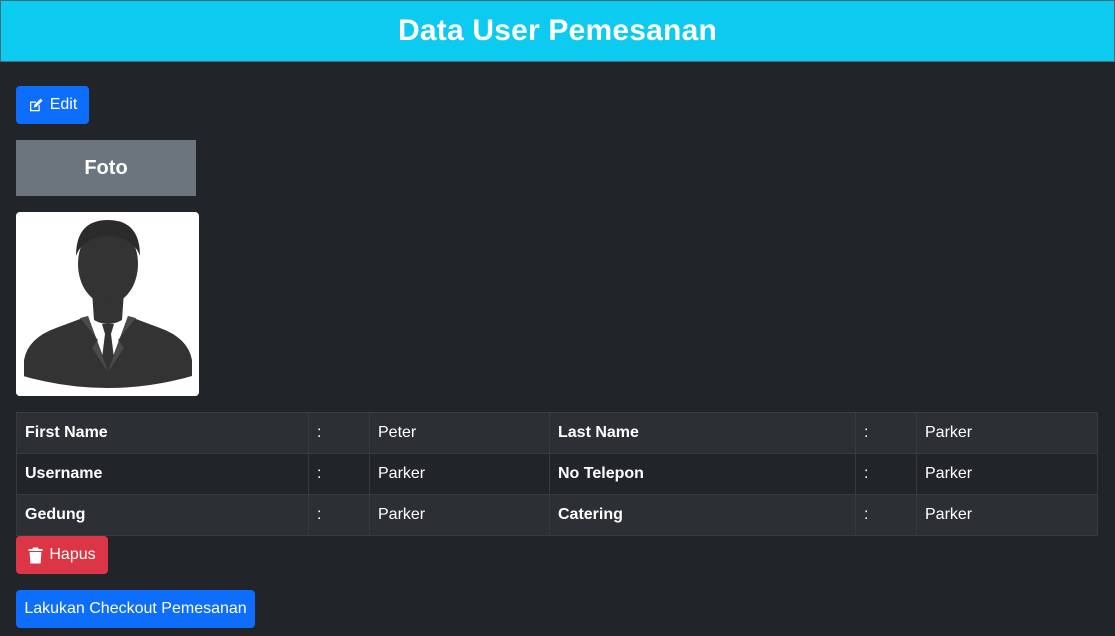  What do you see at coordinates (459, 515) in the screenshot?
I see `gedung-value: Parker` at bounding box center [459, 515].